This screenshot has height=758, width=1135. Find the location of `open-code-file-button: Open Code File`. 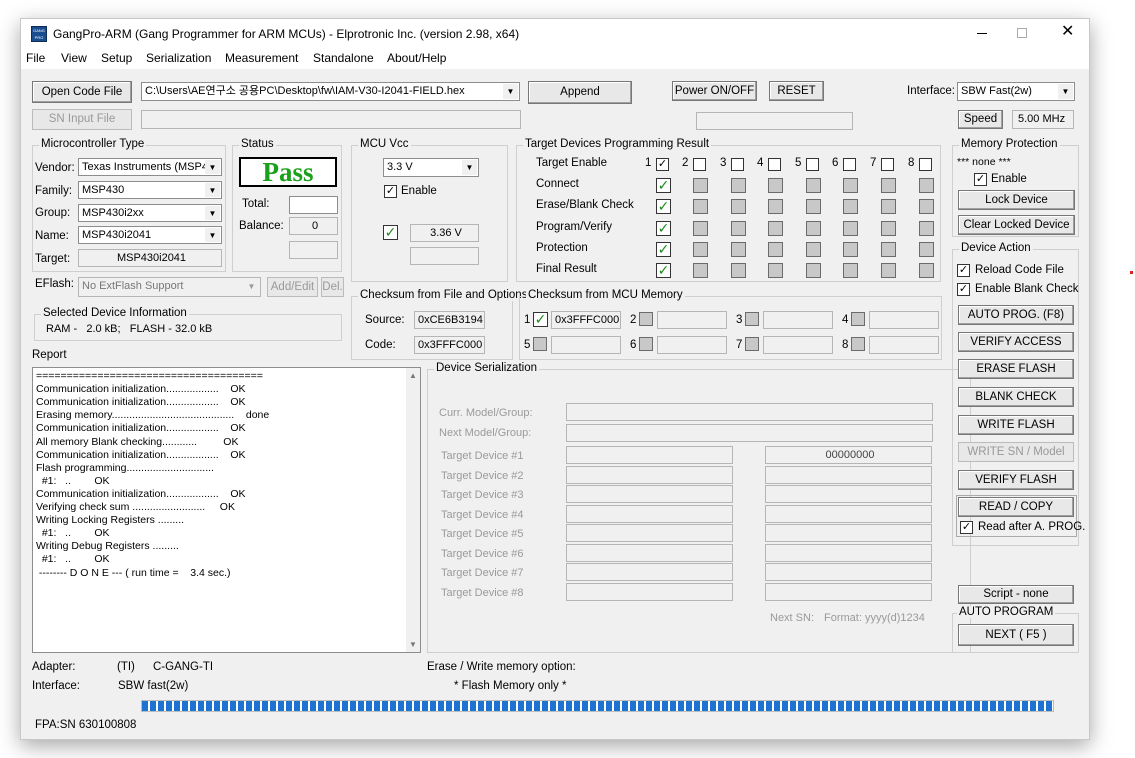

open-code-file-button: Open Code File is located at coordinates (82, 92).